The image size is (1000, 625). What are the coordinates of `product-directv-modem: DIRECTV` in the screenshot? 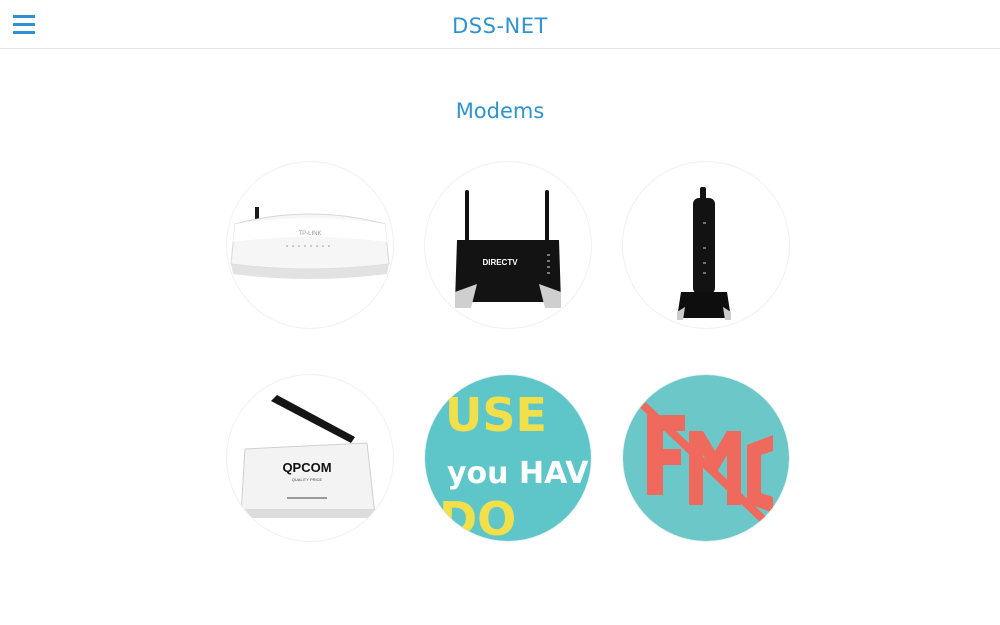 It's located at (508, 245).